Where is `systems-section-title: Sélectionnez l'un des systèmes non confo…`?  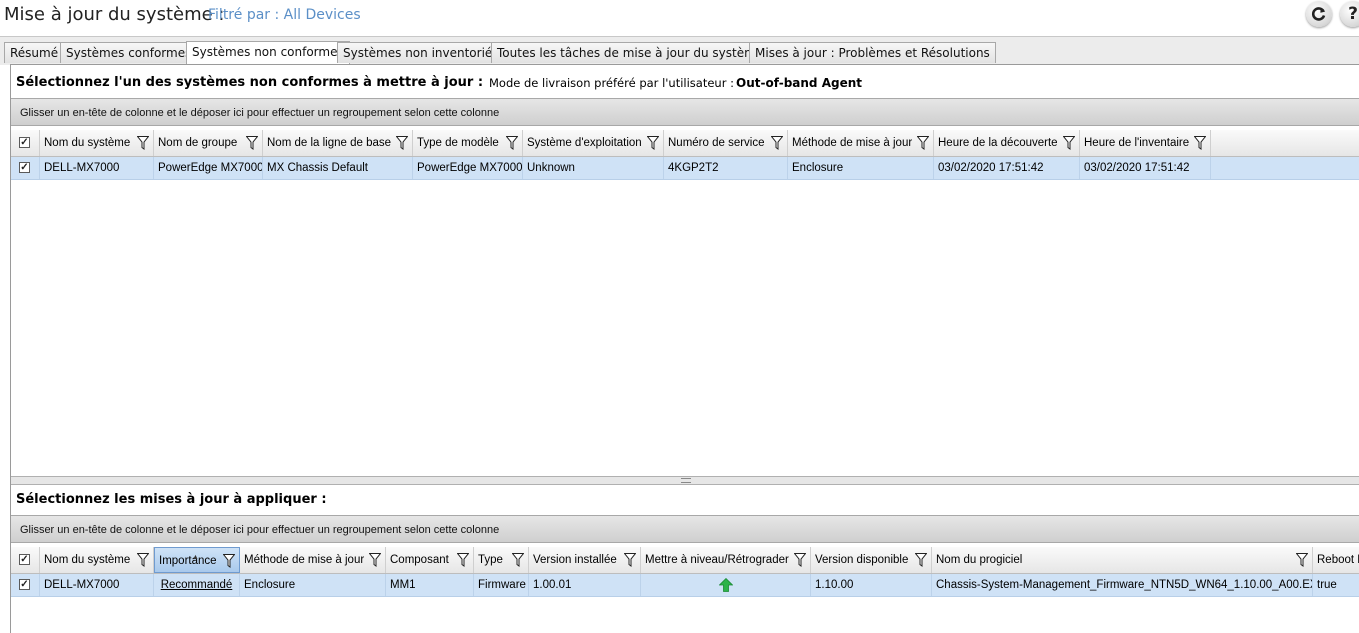 systems-section-title: Sélectionnez l'un des systèmes non confo… is located at coordinates (250, 82).